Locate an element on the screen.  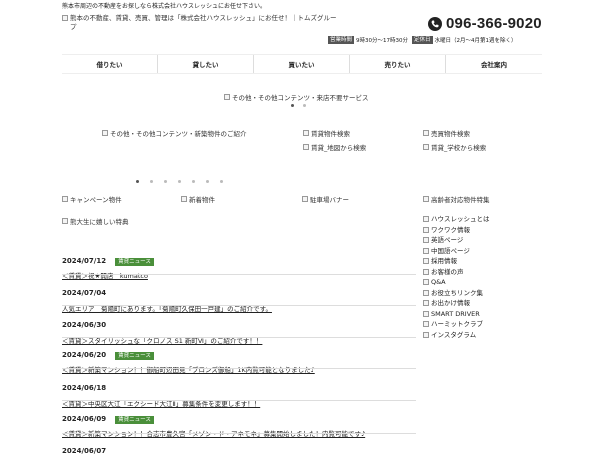
news-link: ＜賃貸＞新築マンション！！御船町辺田見「ブロンズ御船」1K内覧可能となりました♪ is located at coordinates (239, 369).